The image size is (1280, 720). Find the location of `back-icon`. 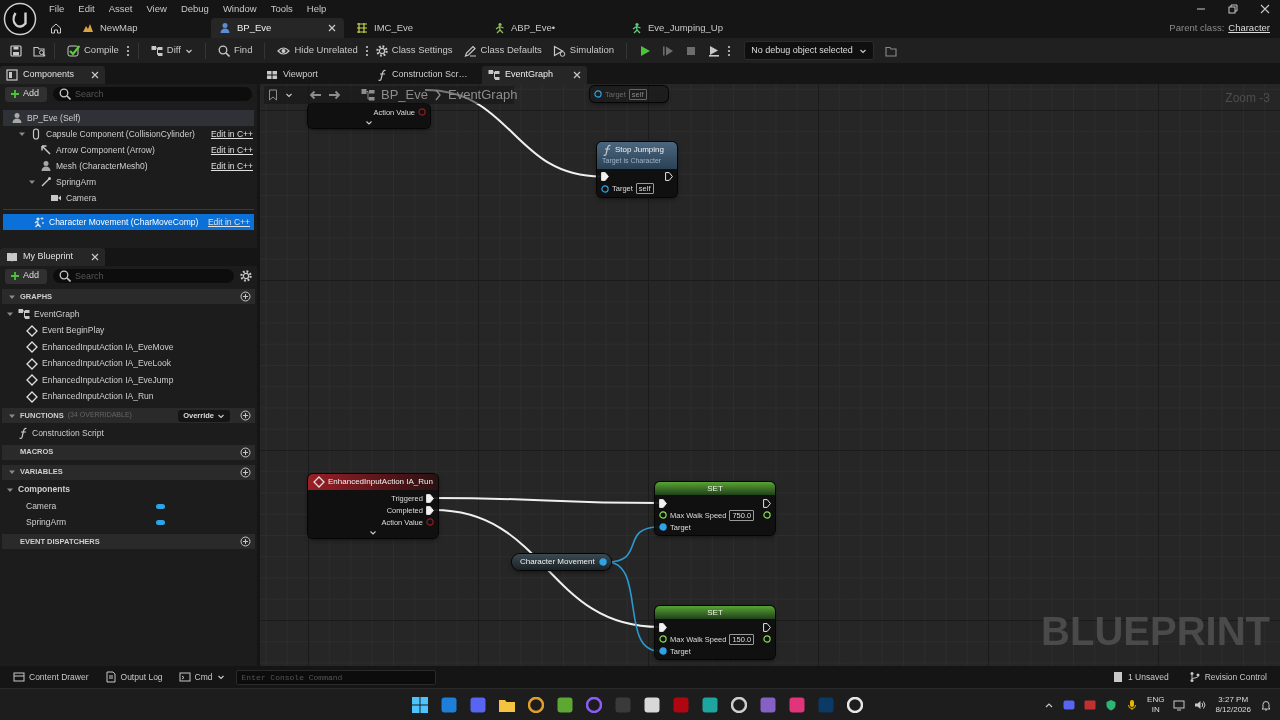

back-icon is located at coordinates (315, 95).